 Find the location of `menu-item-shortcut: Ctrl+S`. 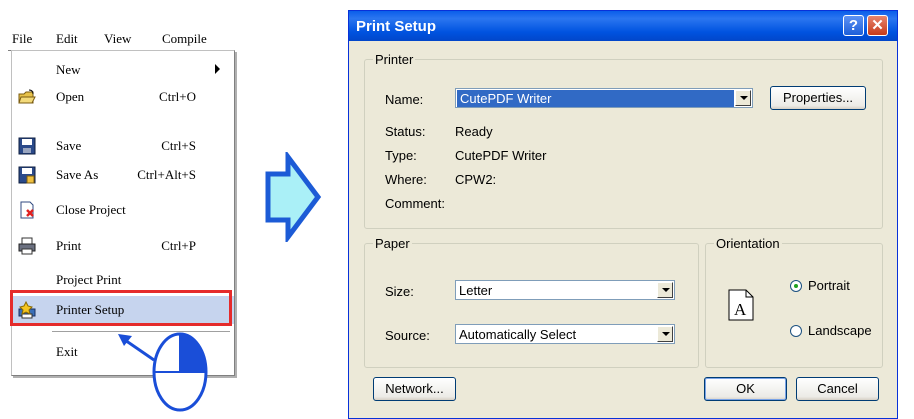

menu-item-shortcut: Ctrl+S is located at coordinates (178, 145).